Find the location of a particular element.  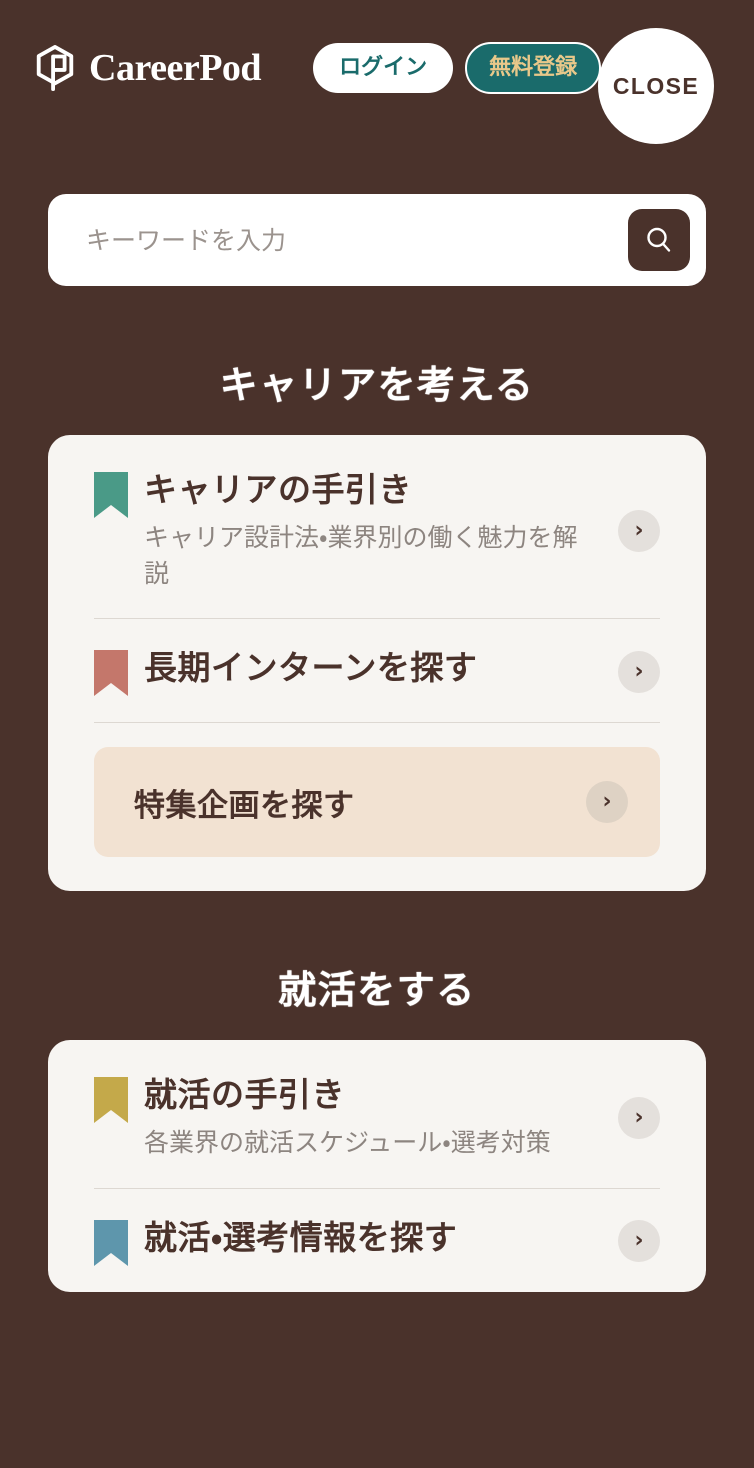

menu-item-label: 就活の手引き is located at coordinates (244, 1095).